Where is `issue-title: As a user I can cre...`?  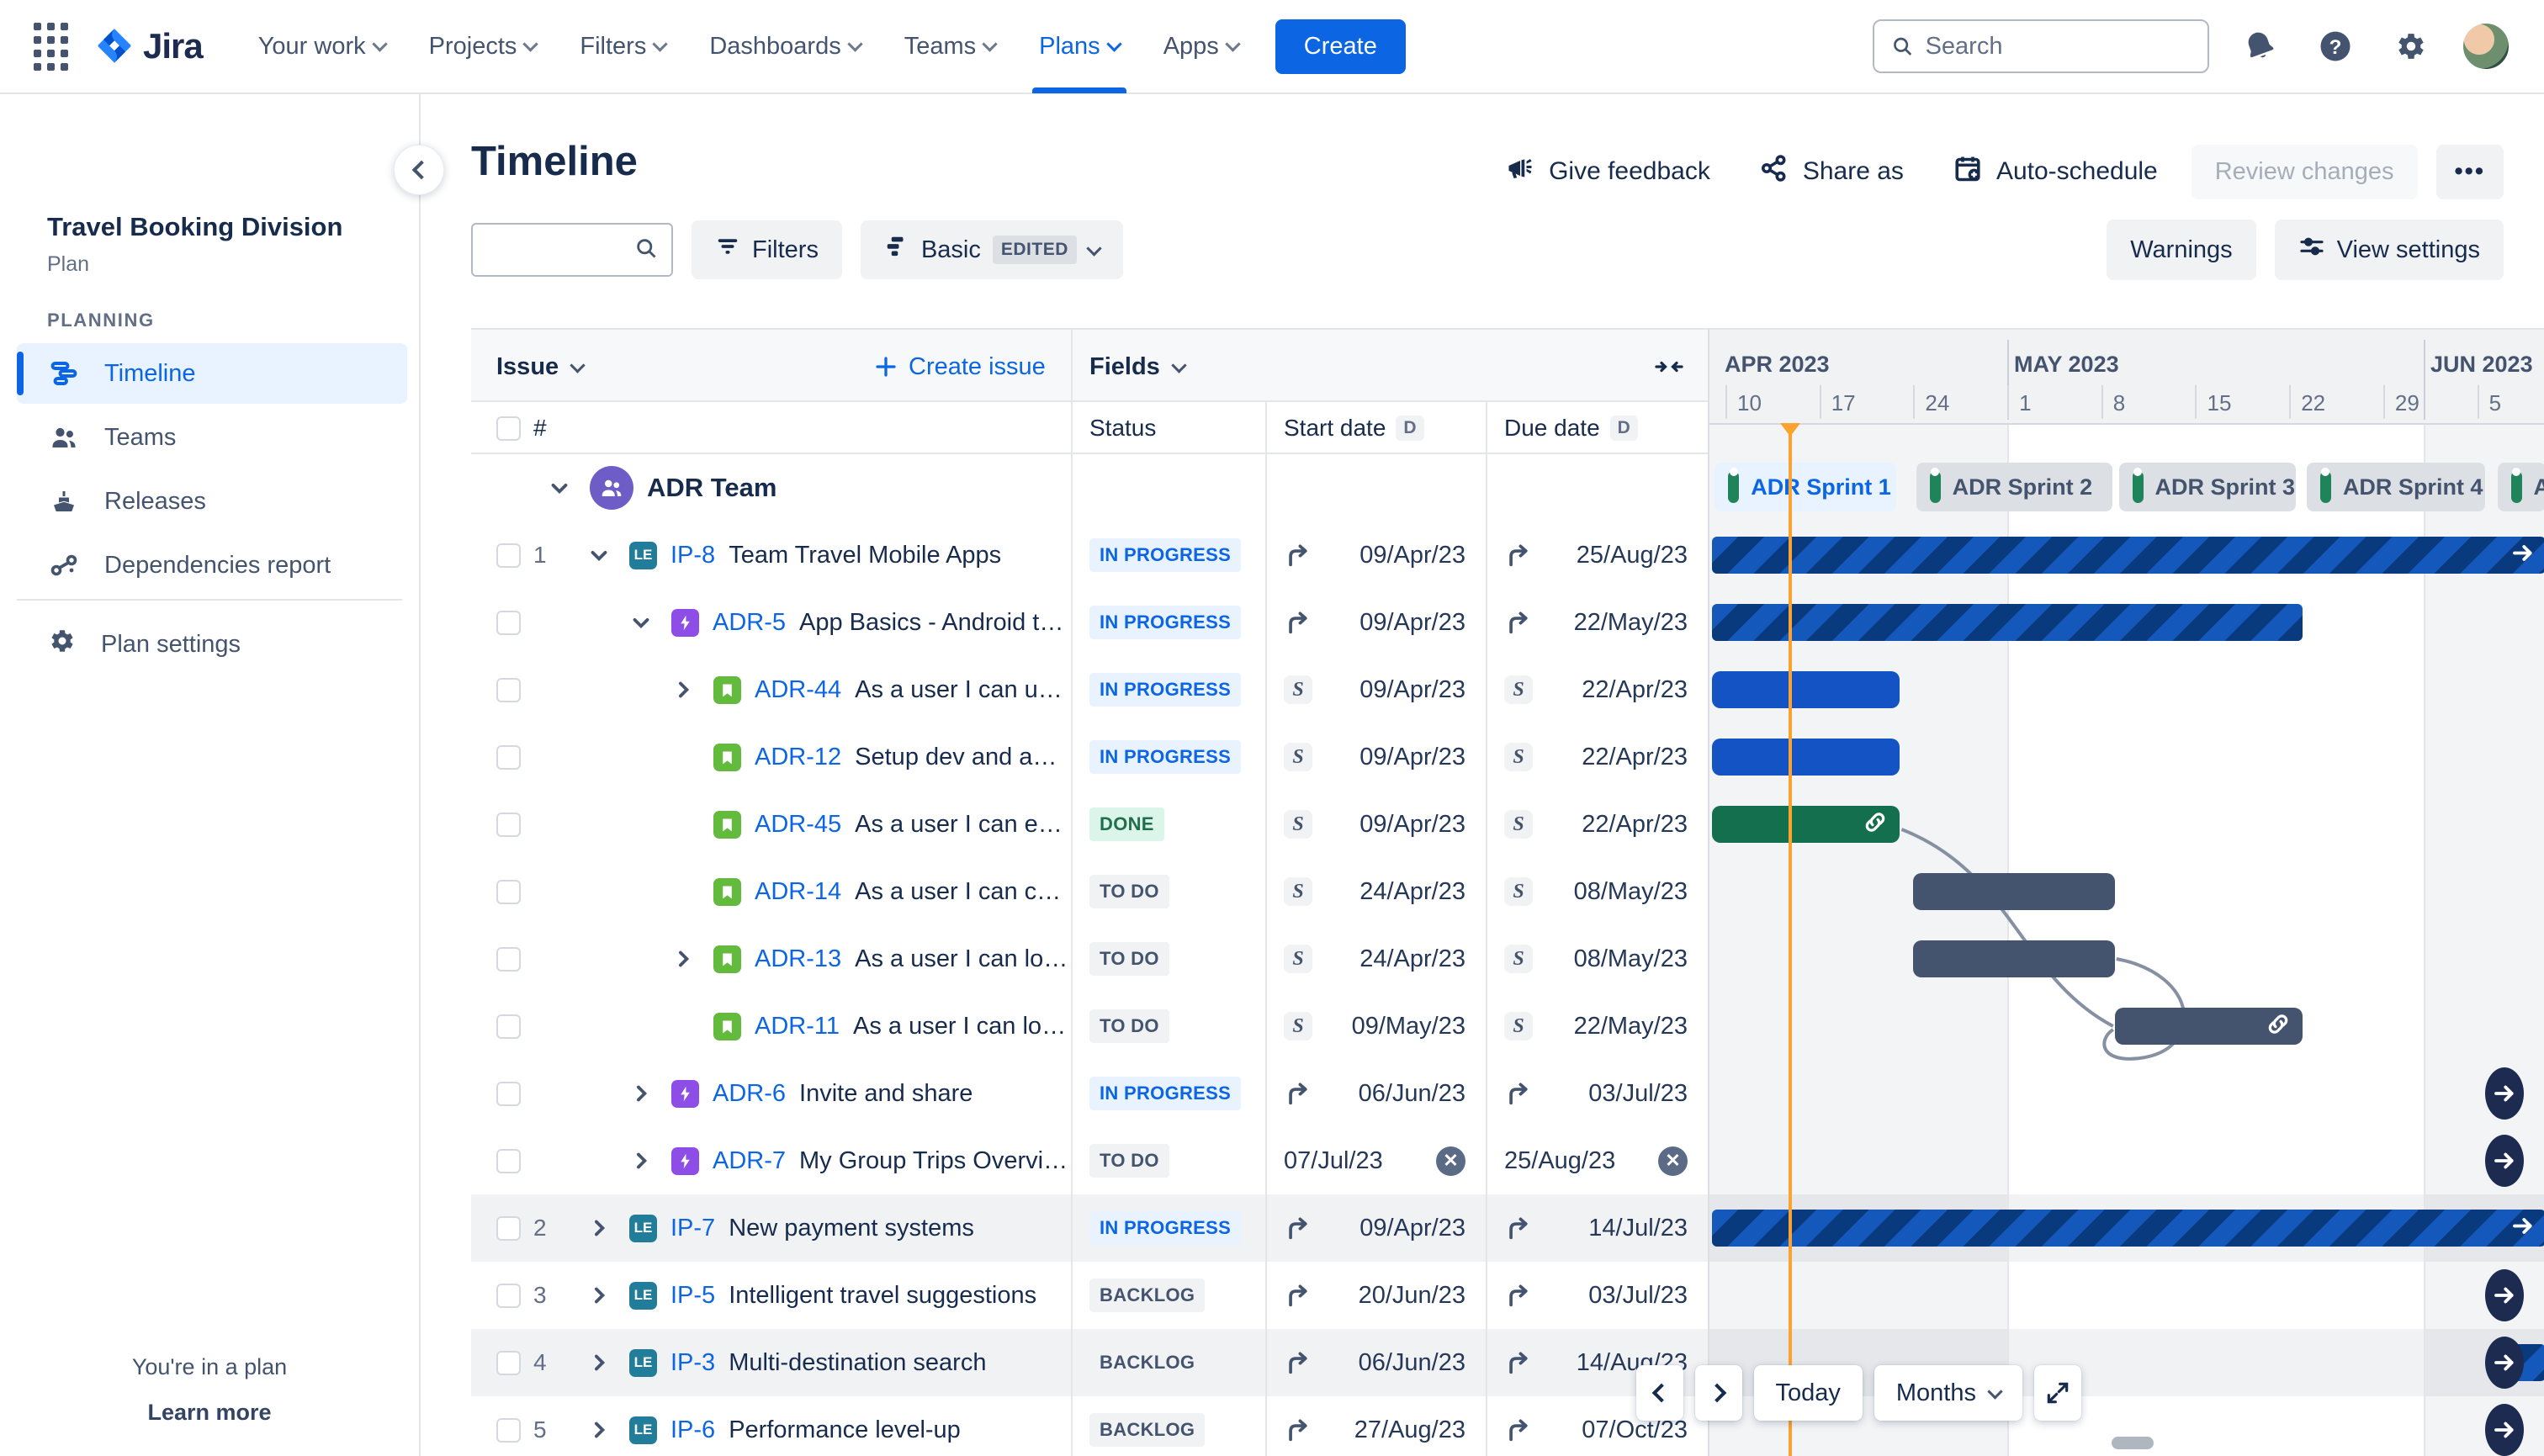
issue-title: As a user I can cre... is located at coordinates (961, 892).